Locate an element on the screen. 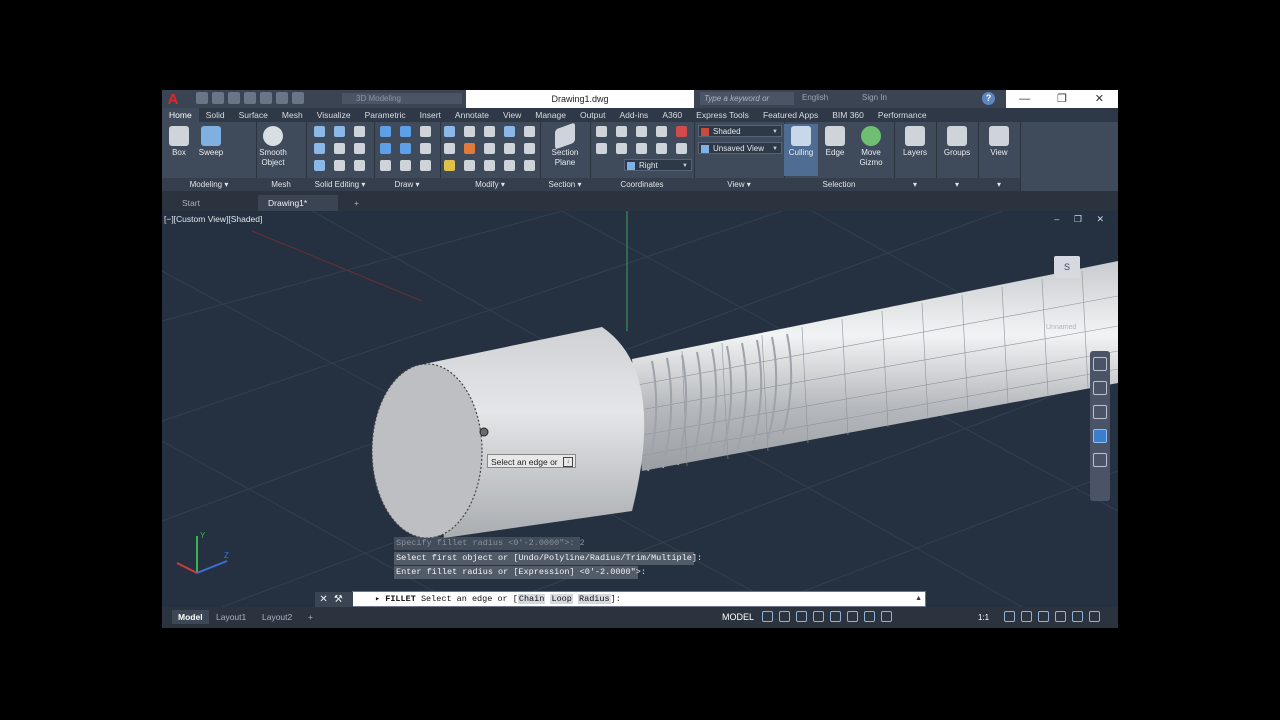 Image resolution: width=1280 pixels, height=720 pixels. tab-performance: Performance is located at coordinates (902, 115).